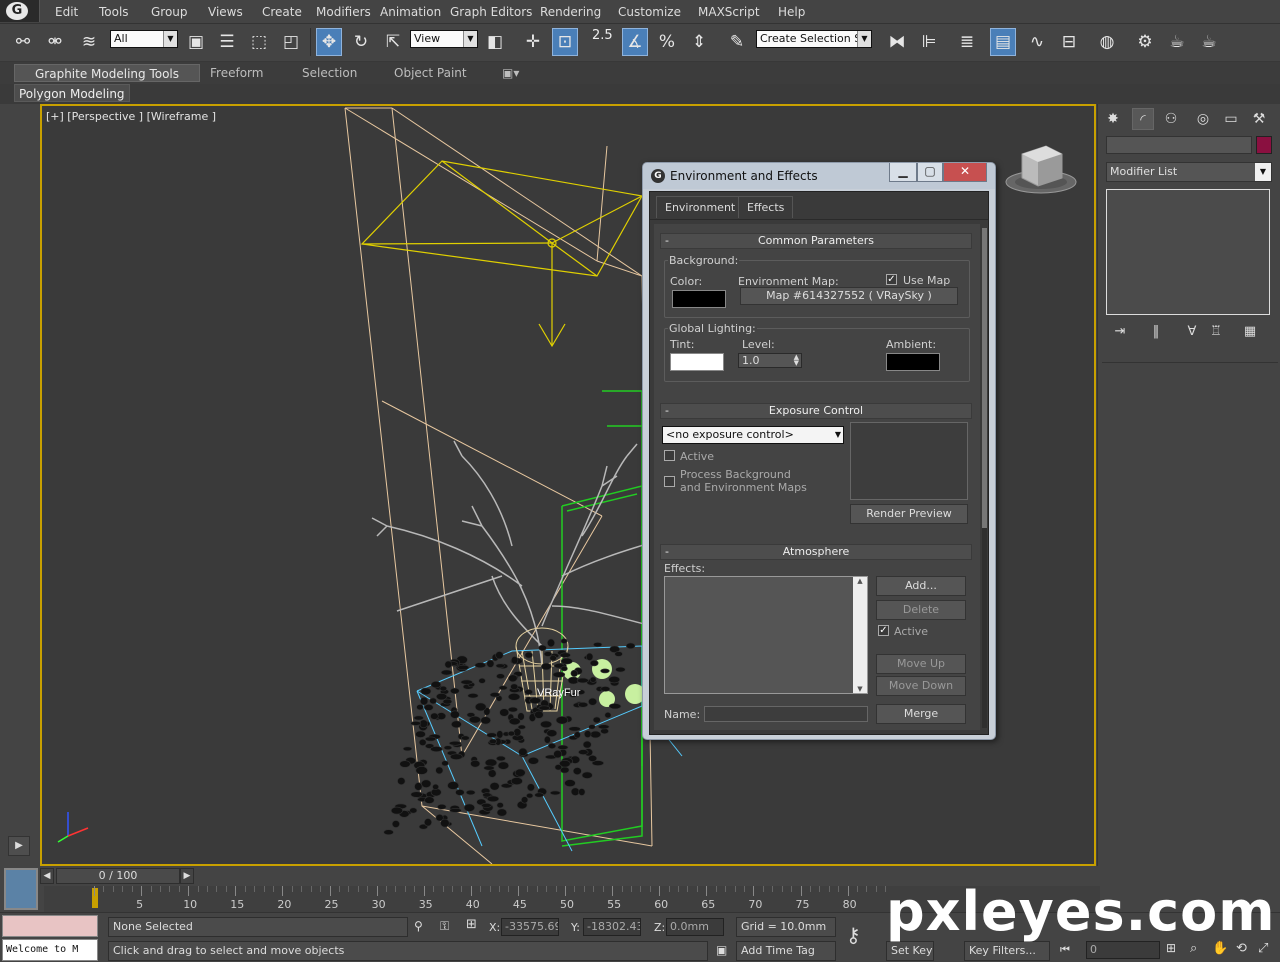  What do you see at coordinates (1231, 119) in the screenshot?
I see `display-tab-icon: ▭` at bounding box center [1231, 119].